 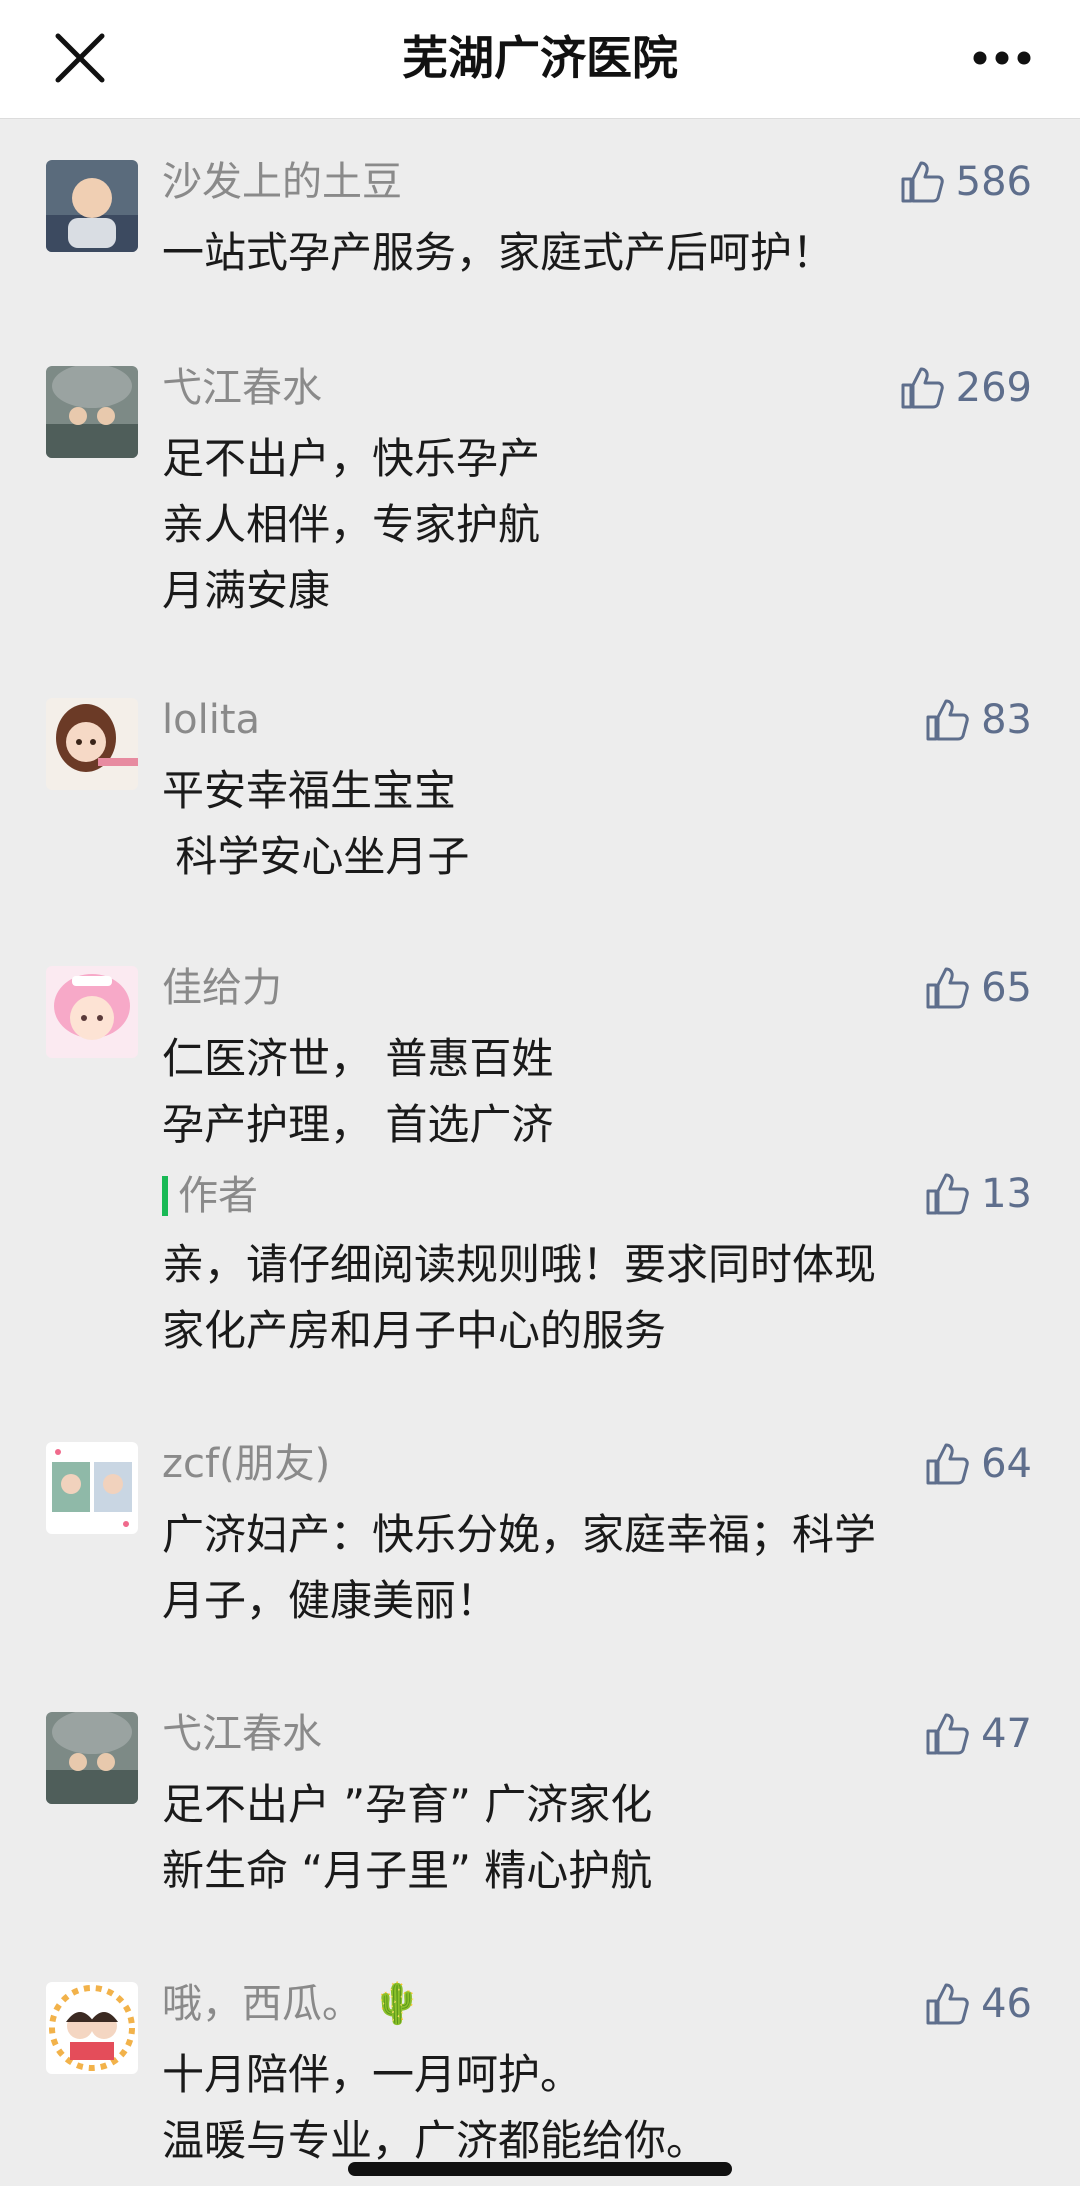 I want to click on cactus-emoji: 🌵, so click(x=397, y=2004).